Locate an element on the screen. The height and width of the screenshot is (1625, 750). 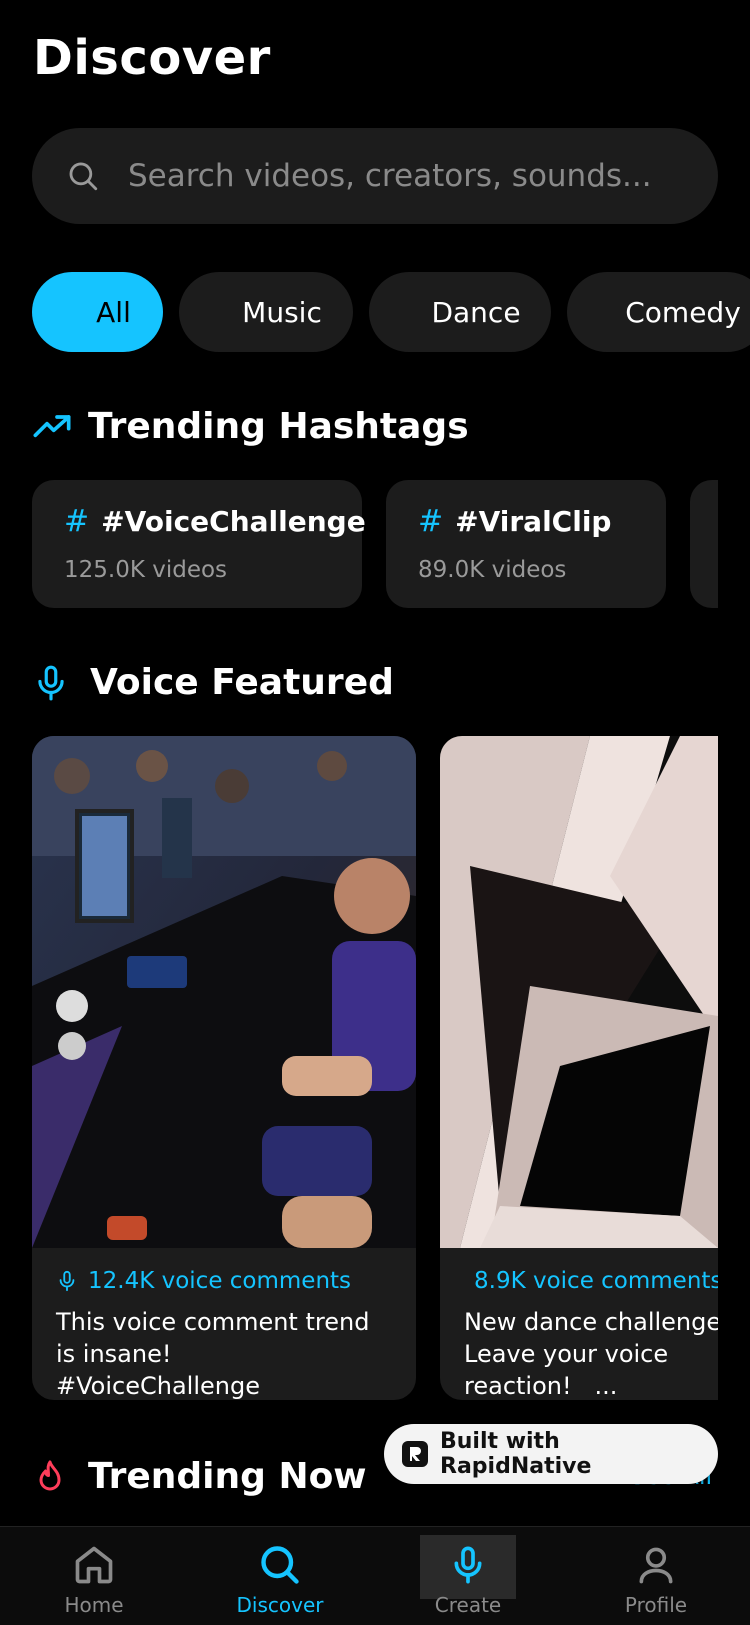
built-with-badge: Built with RapidNative is located at coordinates (551, 1454).